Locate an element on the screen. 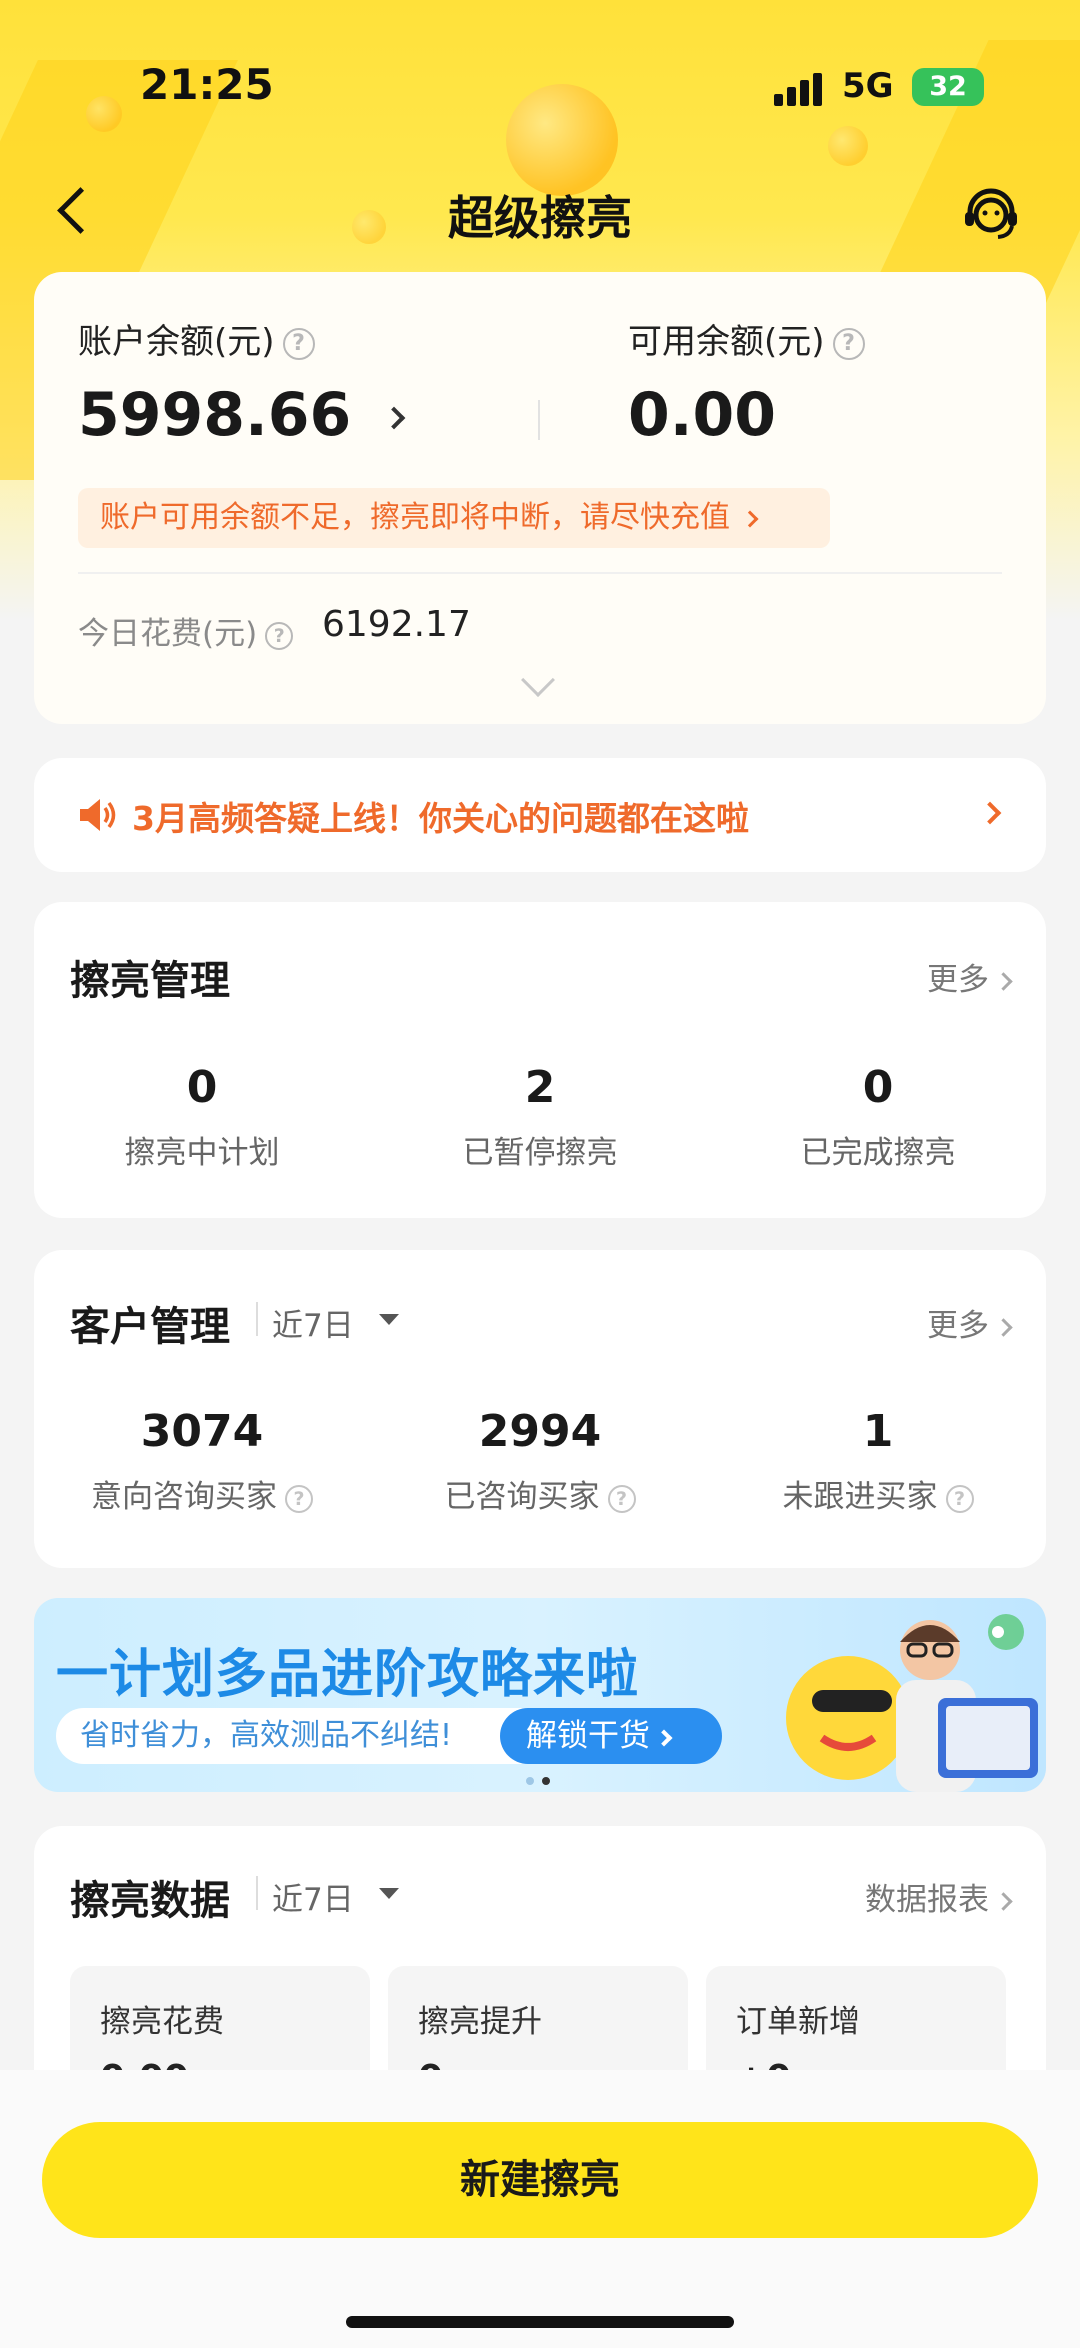 Image resolution: width=1080 pixels, height=2348 pixels. page-title: 超级擦亮 is located at coordinates (540, 218).